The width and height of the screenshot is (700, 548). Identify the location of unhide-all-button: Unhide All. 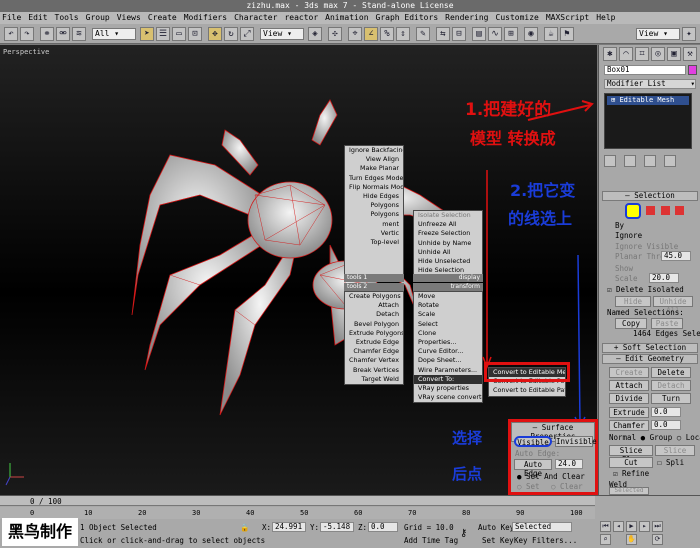
(673, 305).